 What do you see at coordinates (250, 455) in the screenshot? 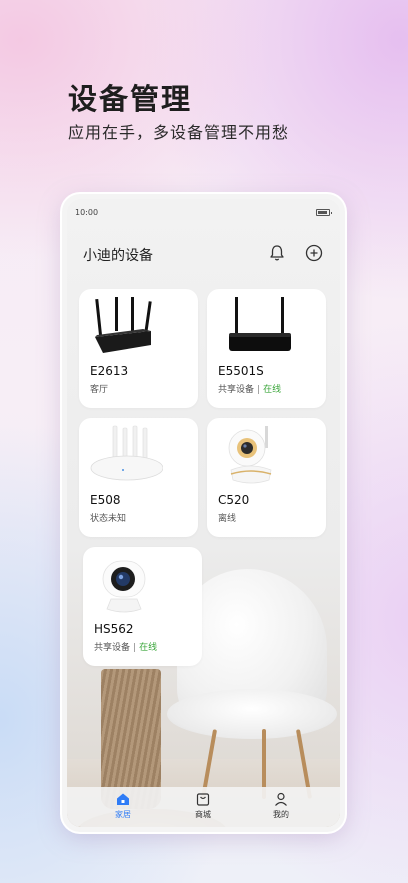
I see `camera-white-gold-icon` at bounding box center [250, 455].